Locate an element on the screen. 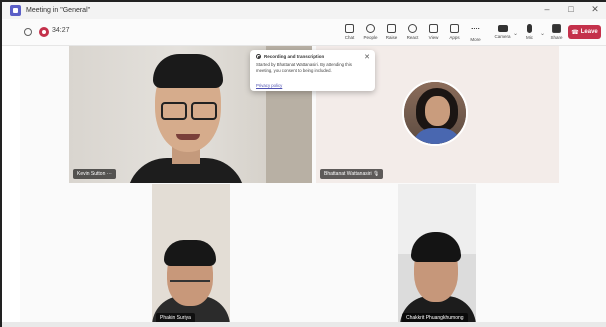 The image size is (606, 327). camera-icon is located at coordinates (502, 28).